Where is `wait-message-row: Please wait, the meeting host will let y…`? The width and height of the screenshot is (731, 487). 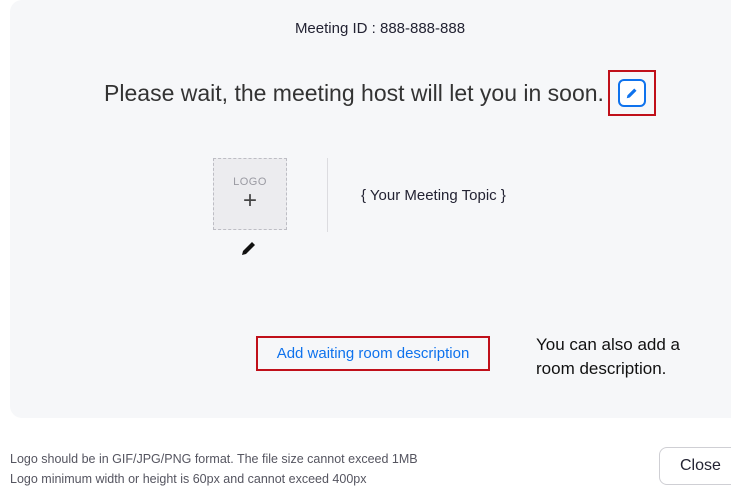 wait-message-row: Please wait, the meeting host will let y… is located at coordinates (370, 93).